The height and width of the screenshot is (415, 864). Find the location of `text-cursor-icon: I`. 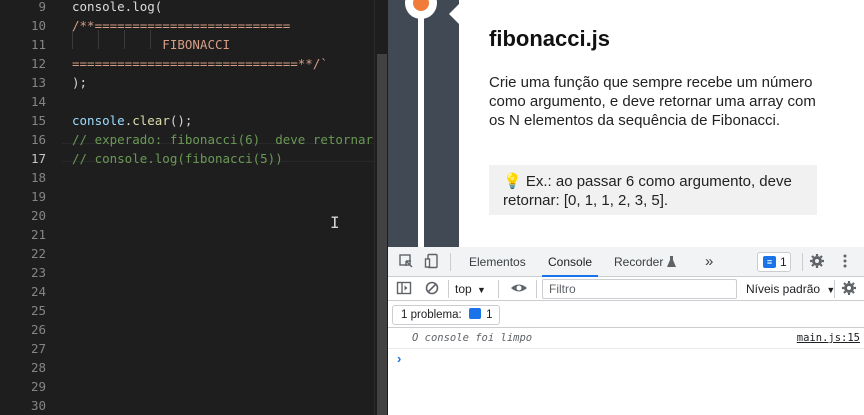

text-cursor-icon: I is located at coordinates (335, 222).